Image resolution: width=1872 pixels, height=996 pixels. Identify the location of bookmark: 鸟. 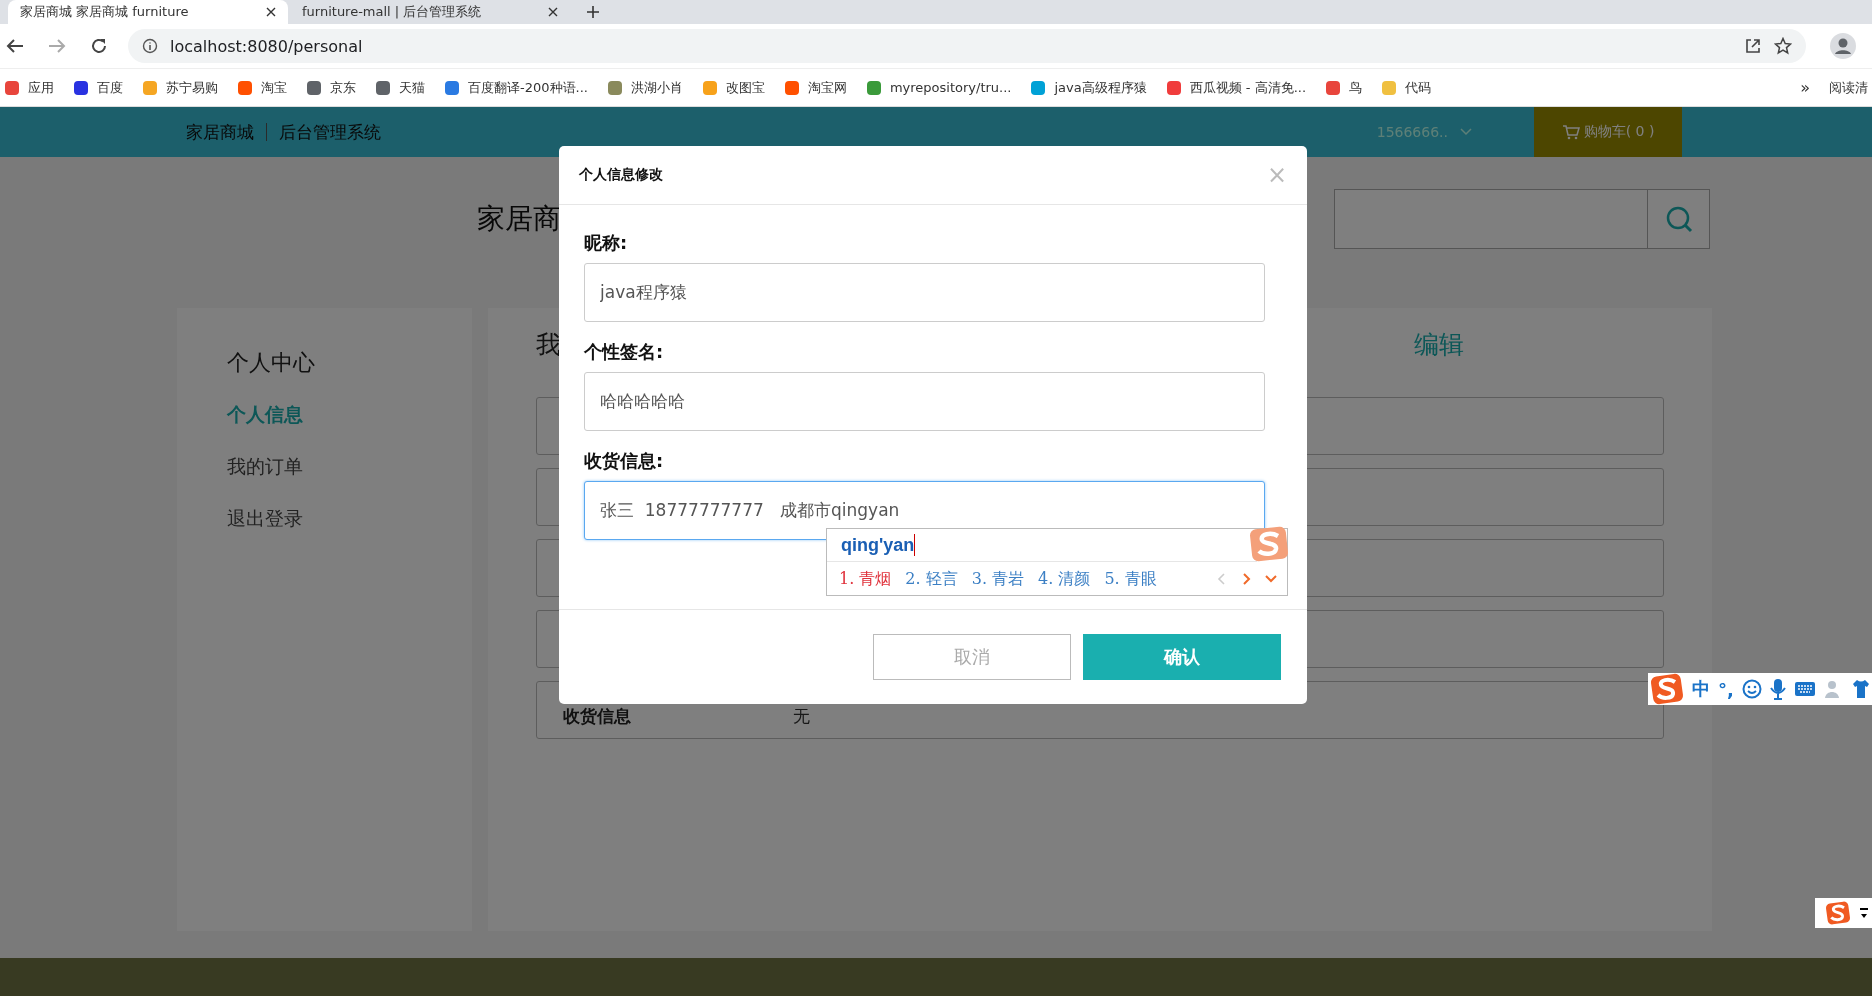
(1344, 87).